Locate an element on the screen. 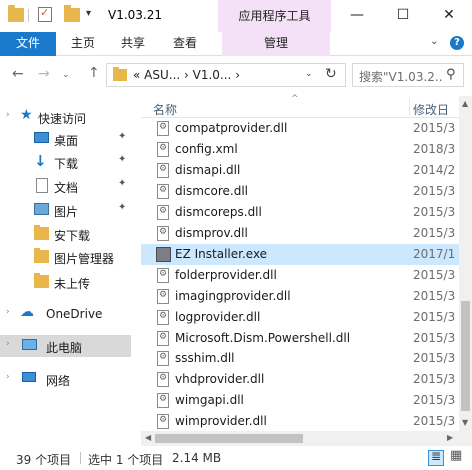 Image resolution: width=472 pixels, height=470 pixels. file-date: 2018/3 is located at coordinates (434, 148).